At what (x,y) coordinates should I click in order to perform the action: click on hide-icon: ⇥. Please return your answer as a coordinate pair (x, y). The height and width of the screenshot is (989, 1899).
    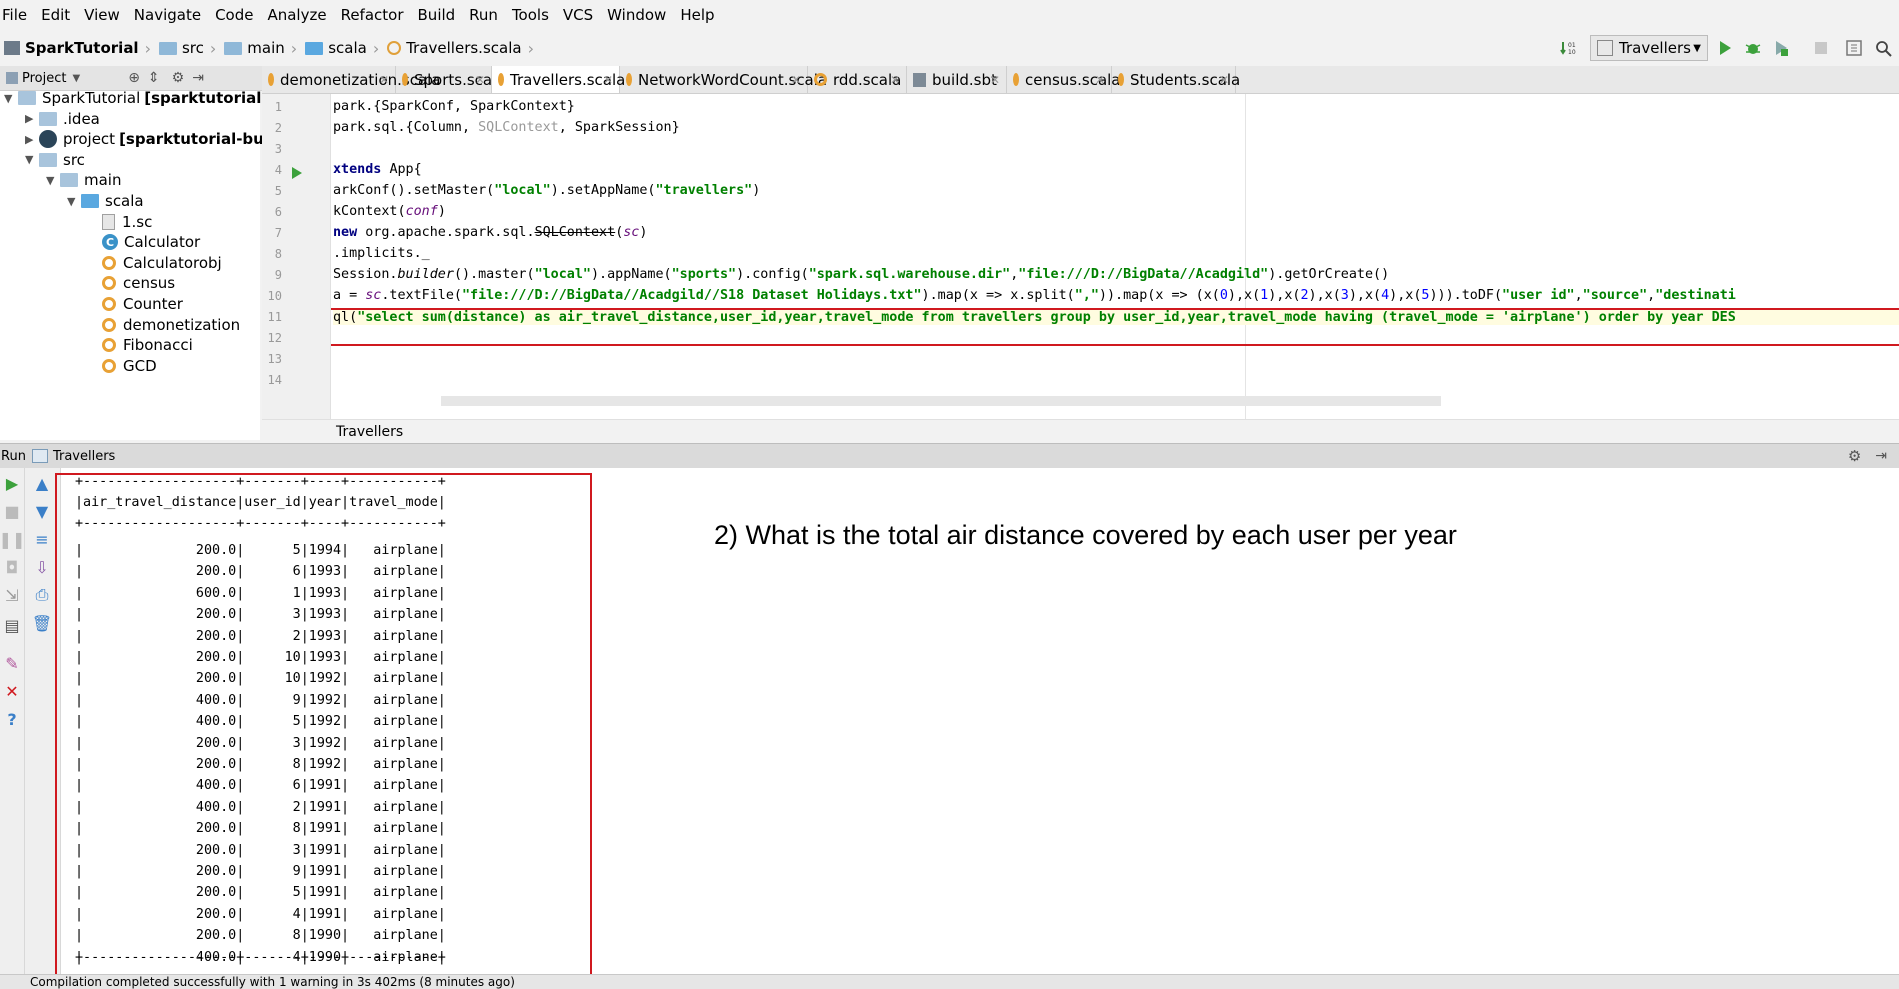
    Looking at the image, I should click on (198, 78).